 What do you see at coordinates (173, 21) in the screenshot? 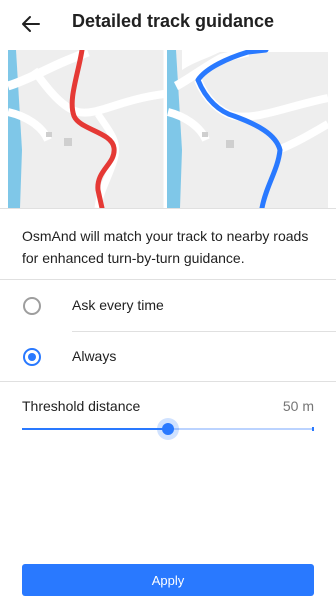
I see `page-title: Detailed track guidance` at bounding box center [173, 21].